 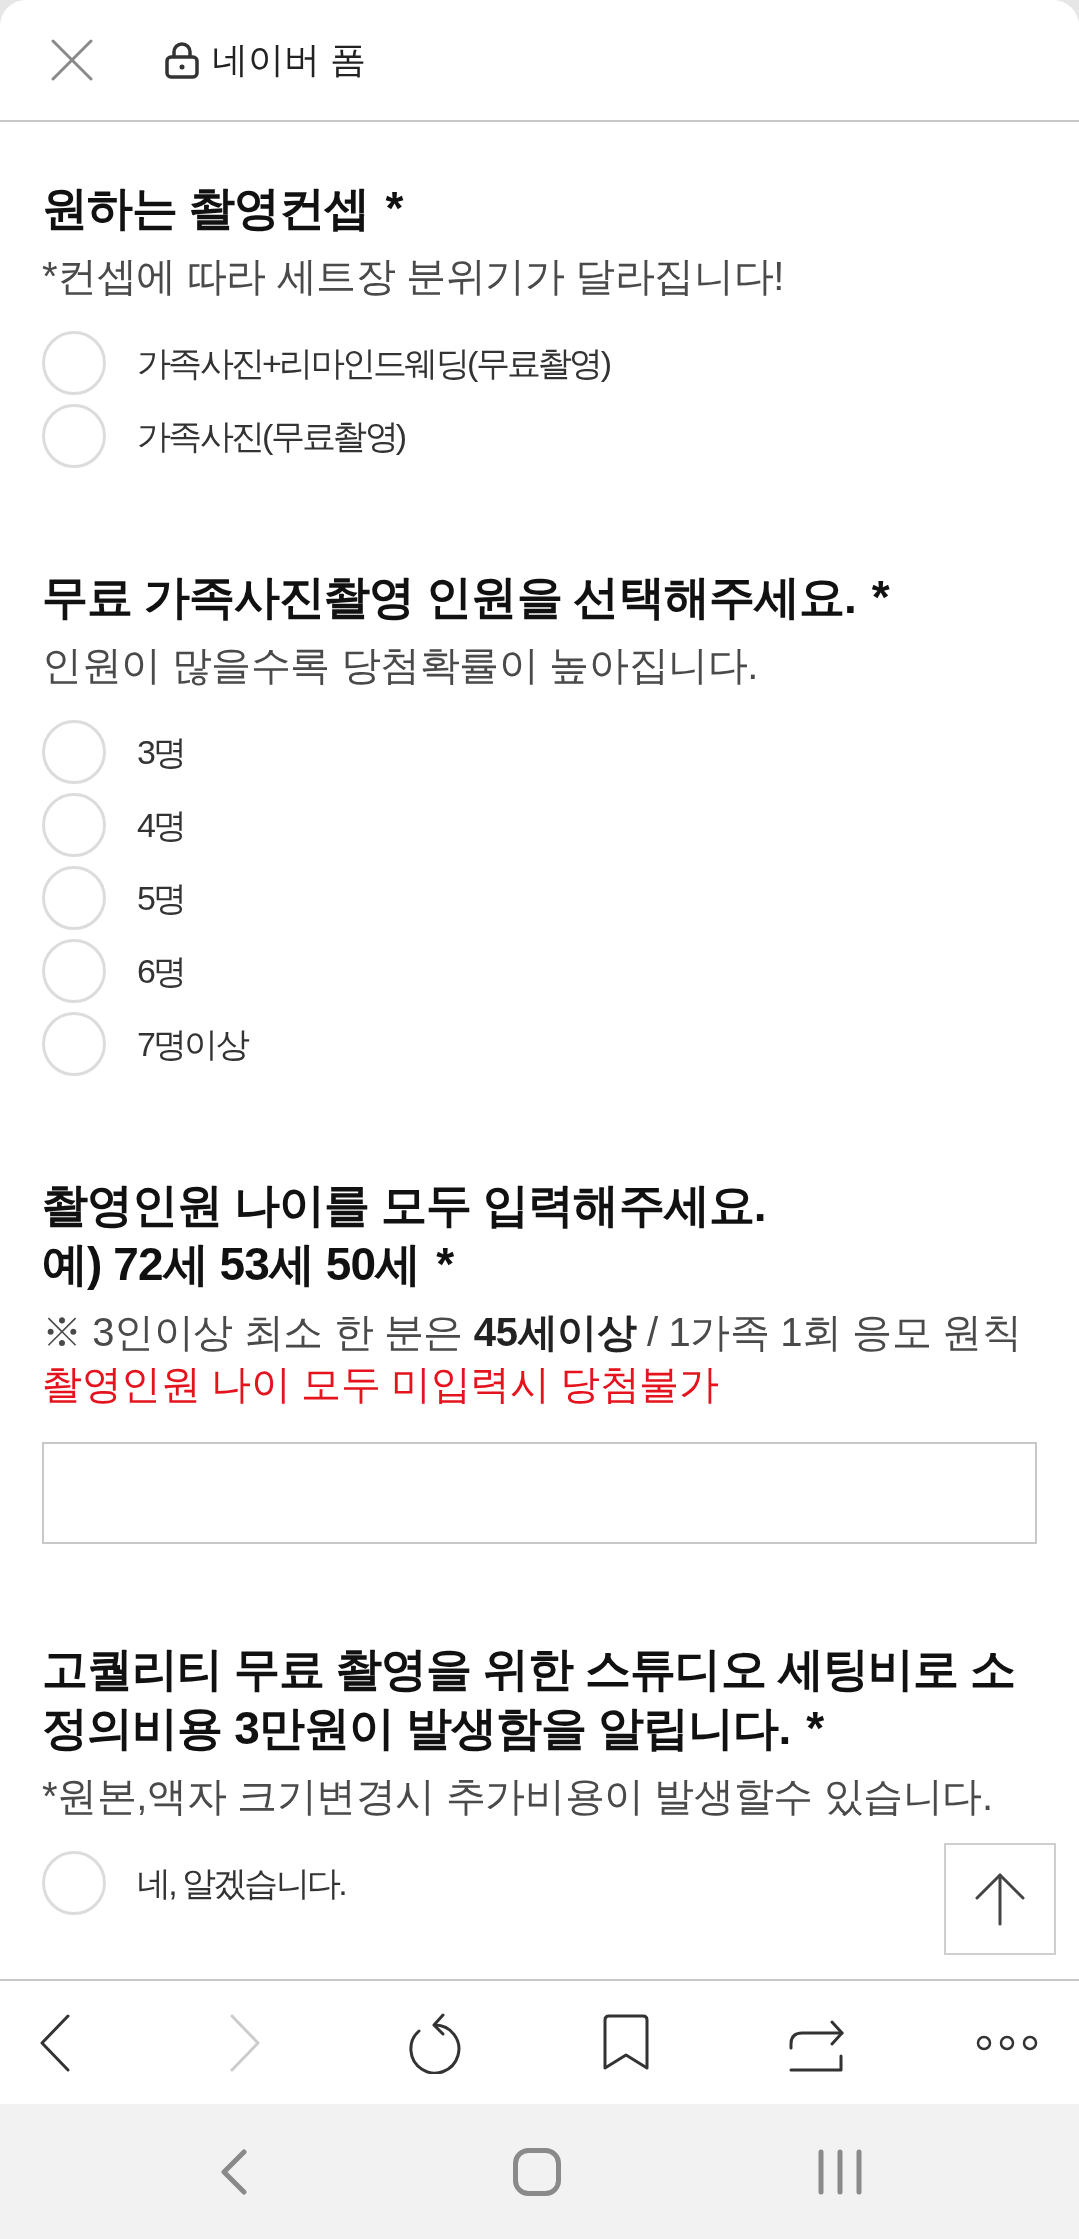 I want to click on rounded-square-icon, so click(x=537, y=2171).